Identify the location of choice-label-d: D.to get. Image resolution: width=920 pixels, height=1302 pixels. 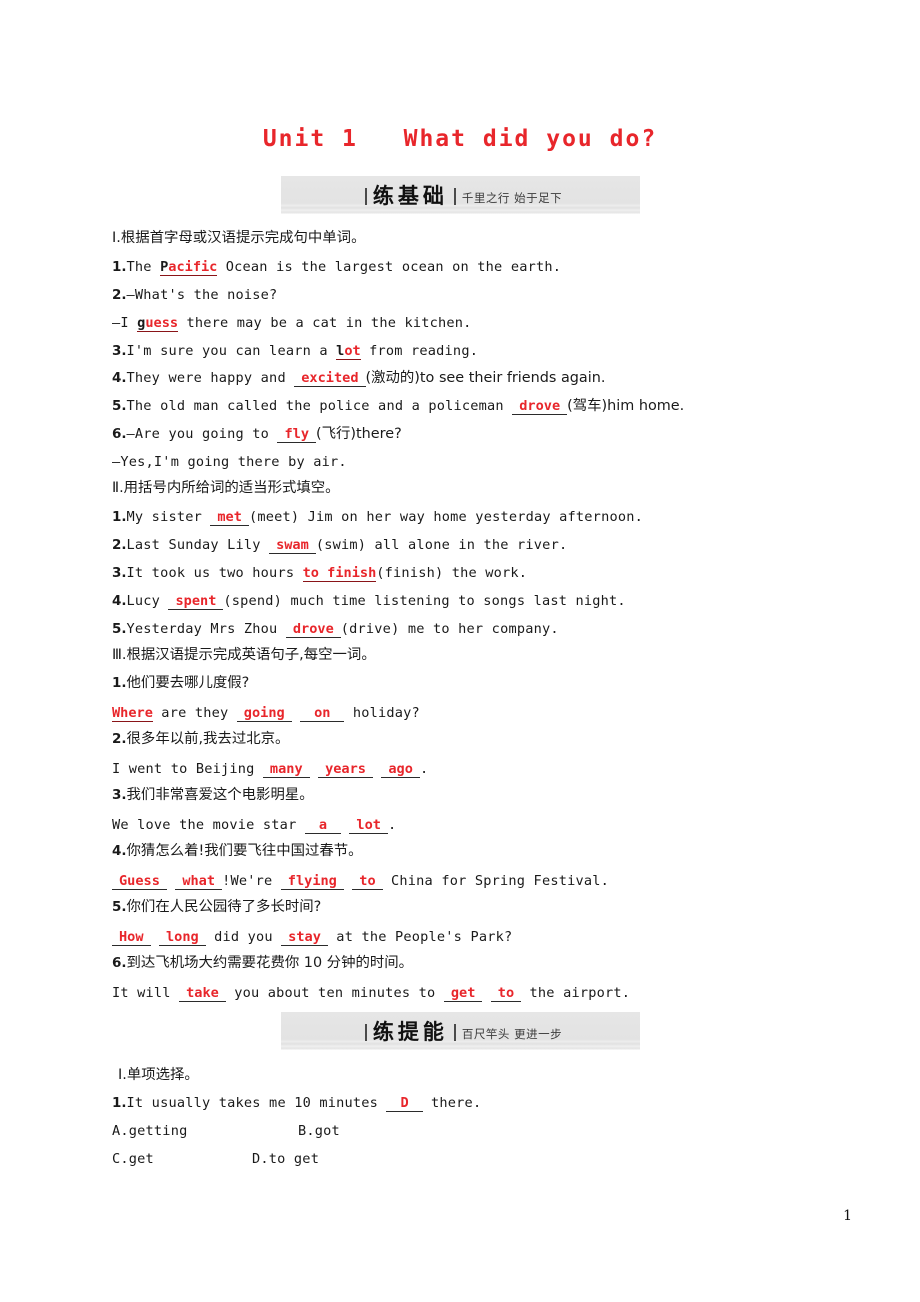
(285, 1159).